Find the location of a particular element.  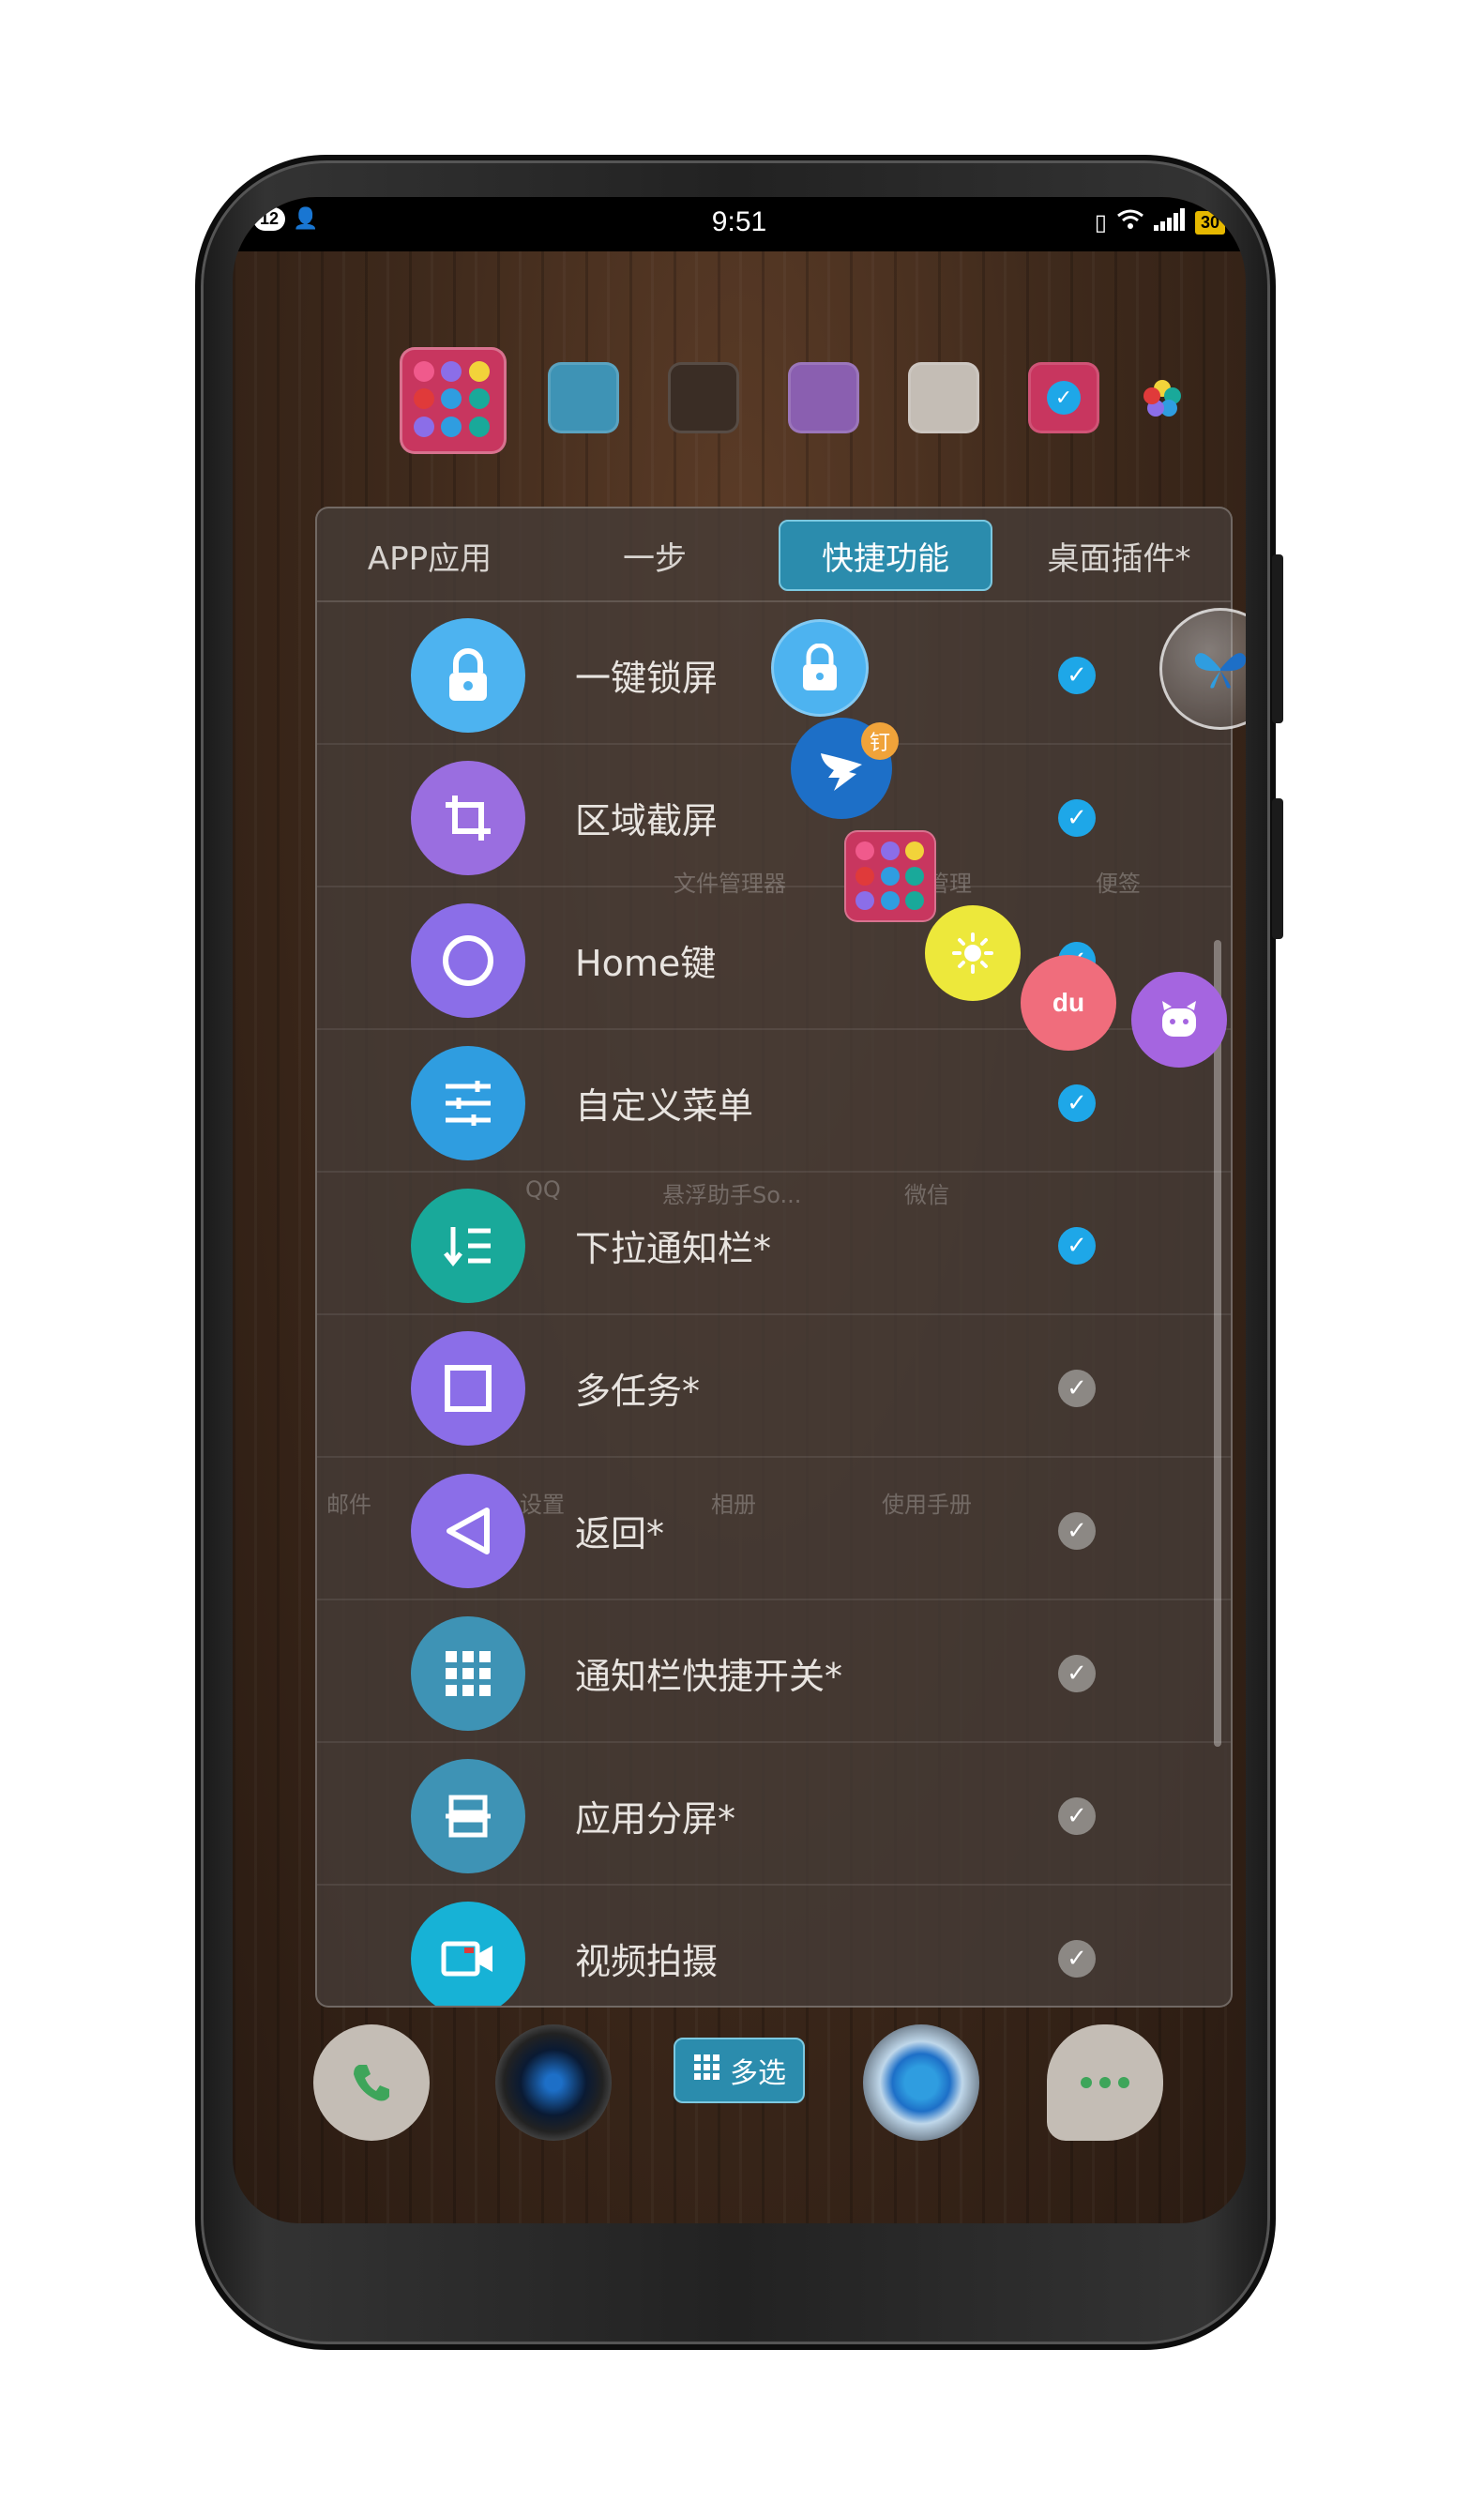

list-item-label: 一键锁屏 is located at coordinates (647, 678).